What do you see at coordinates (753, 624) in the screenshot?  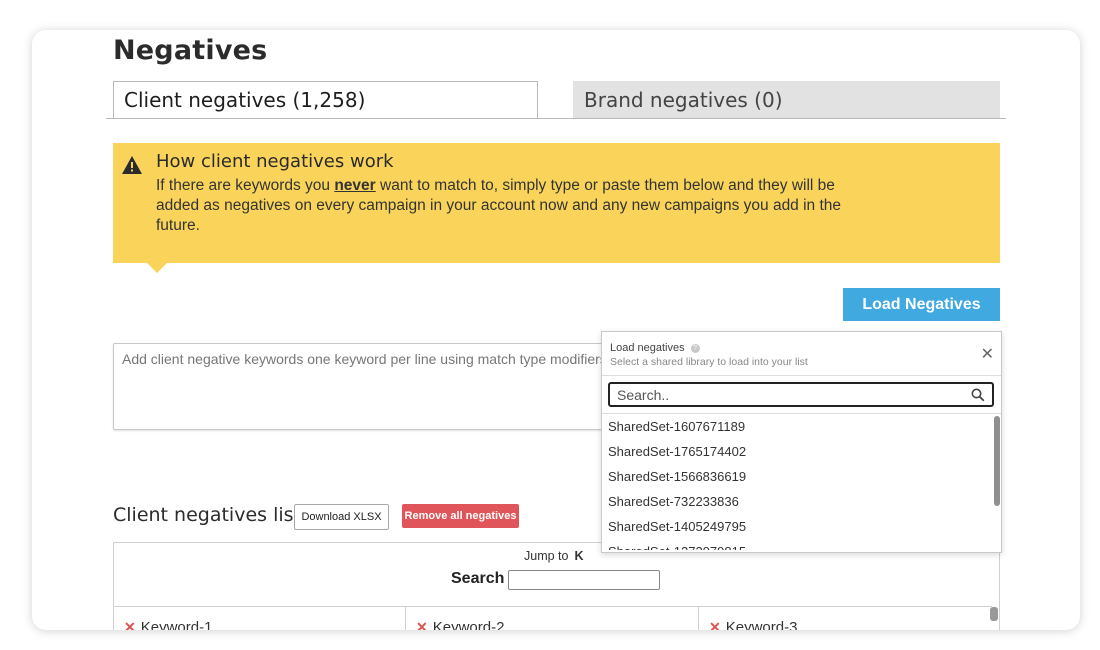 I see `keyword-cell: ✕ Keyword-3` at bounding box center [753, 624].